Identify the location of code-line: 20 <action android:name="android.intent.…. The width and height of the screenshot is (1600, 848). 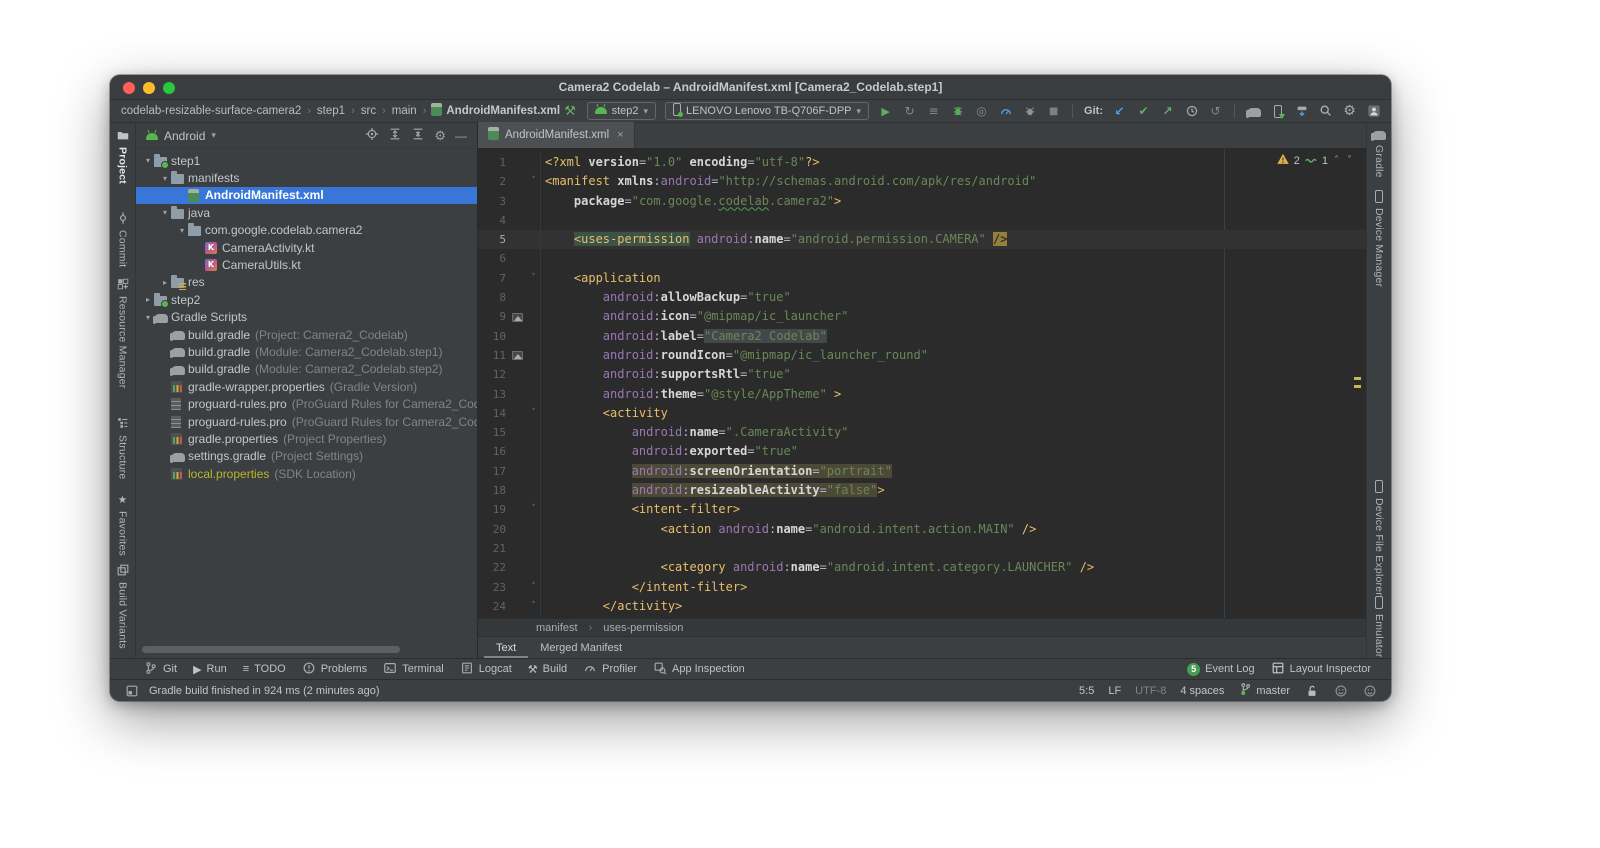
(922, 529).